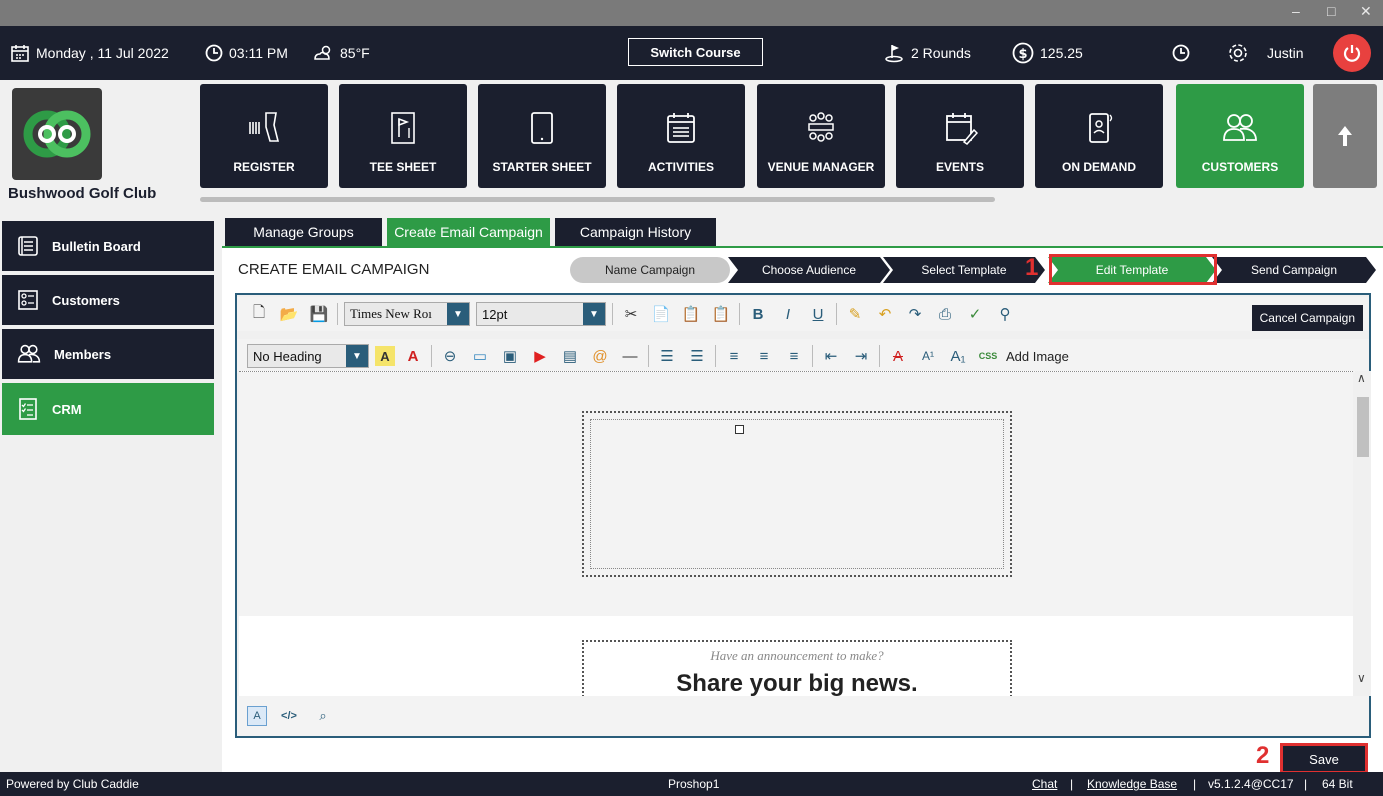 The height and width of the screenshot is (796, 1383). Describe the element at coordinates (885, 314) in the screenshot. I see `undo-icon: ↶` at that location.